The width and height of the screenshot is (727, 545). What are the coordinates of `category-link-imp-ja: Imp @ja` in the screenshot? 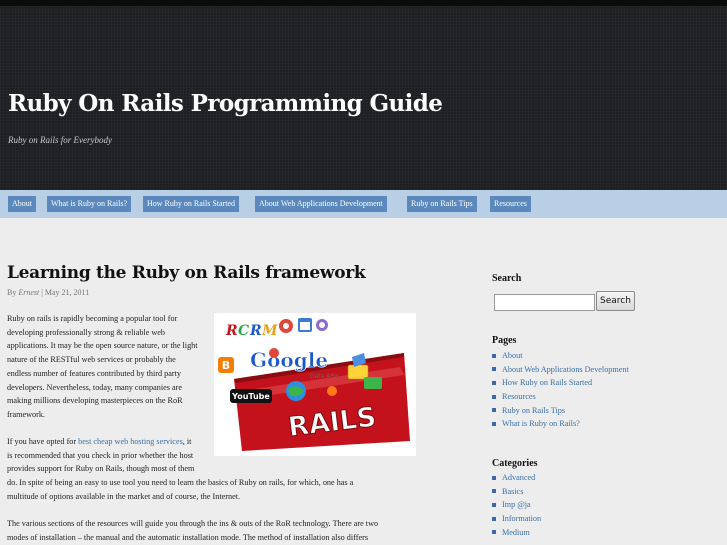 It's located at (516, 504).